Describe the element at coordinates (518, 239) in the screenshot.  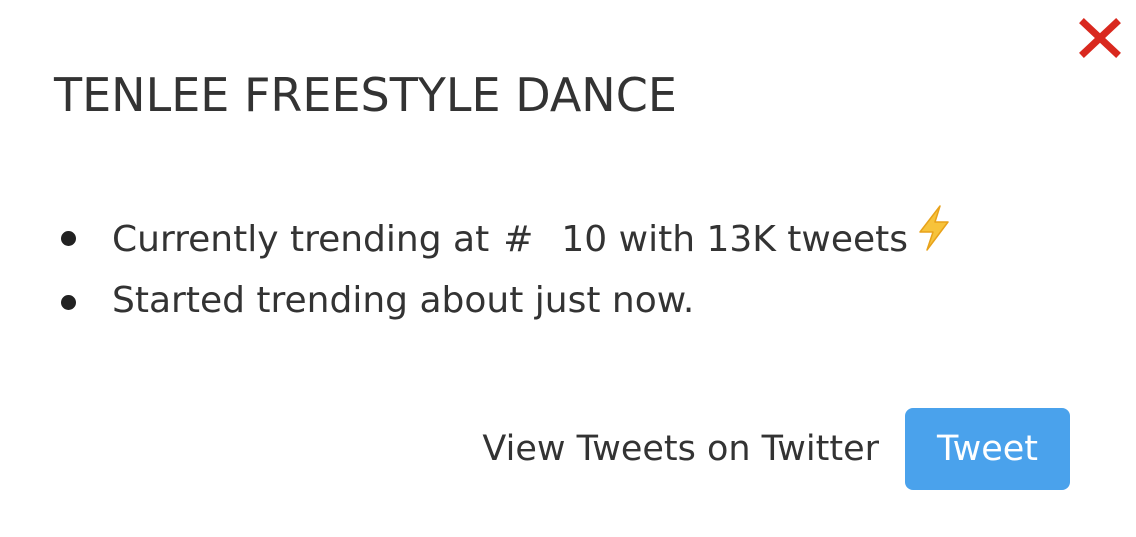
I see `hash-symbol: #` at that location.